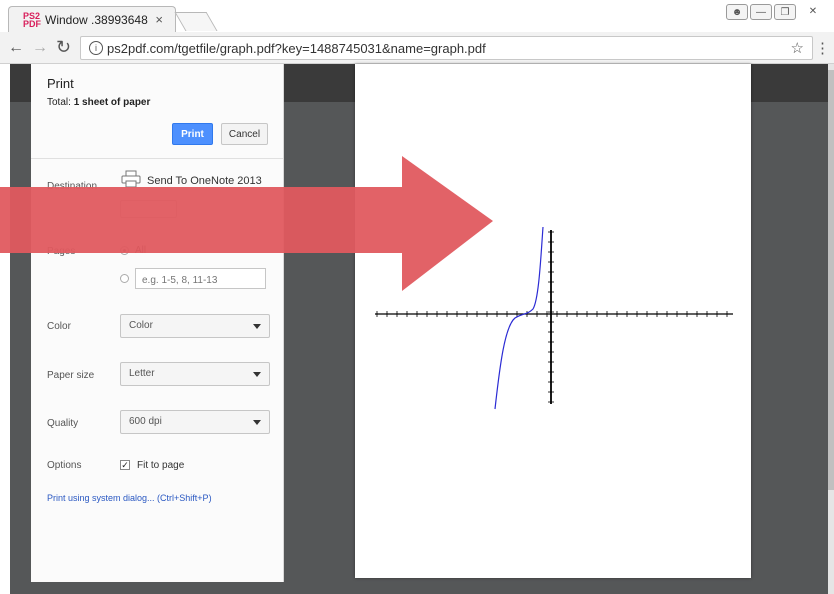  Describe the element at coordinates (60, 83) in the screenshot. I see `print-title: Print` at that location.